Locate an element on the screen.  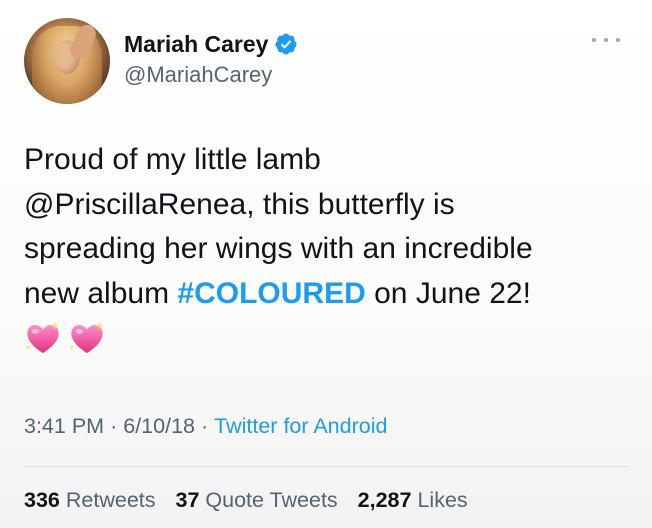
retweets-stat: 336 Retweets is located at coordinates (90, 500).